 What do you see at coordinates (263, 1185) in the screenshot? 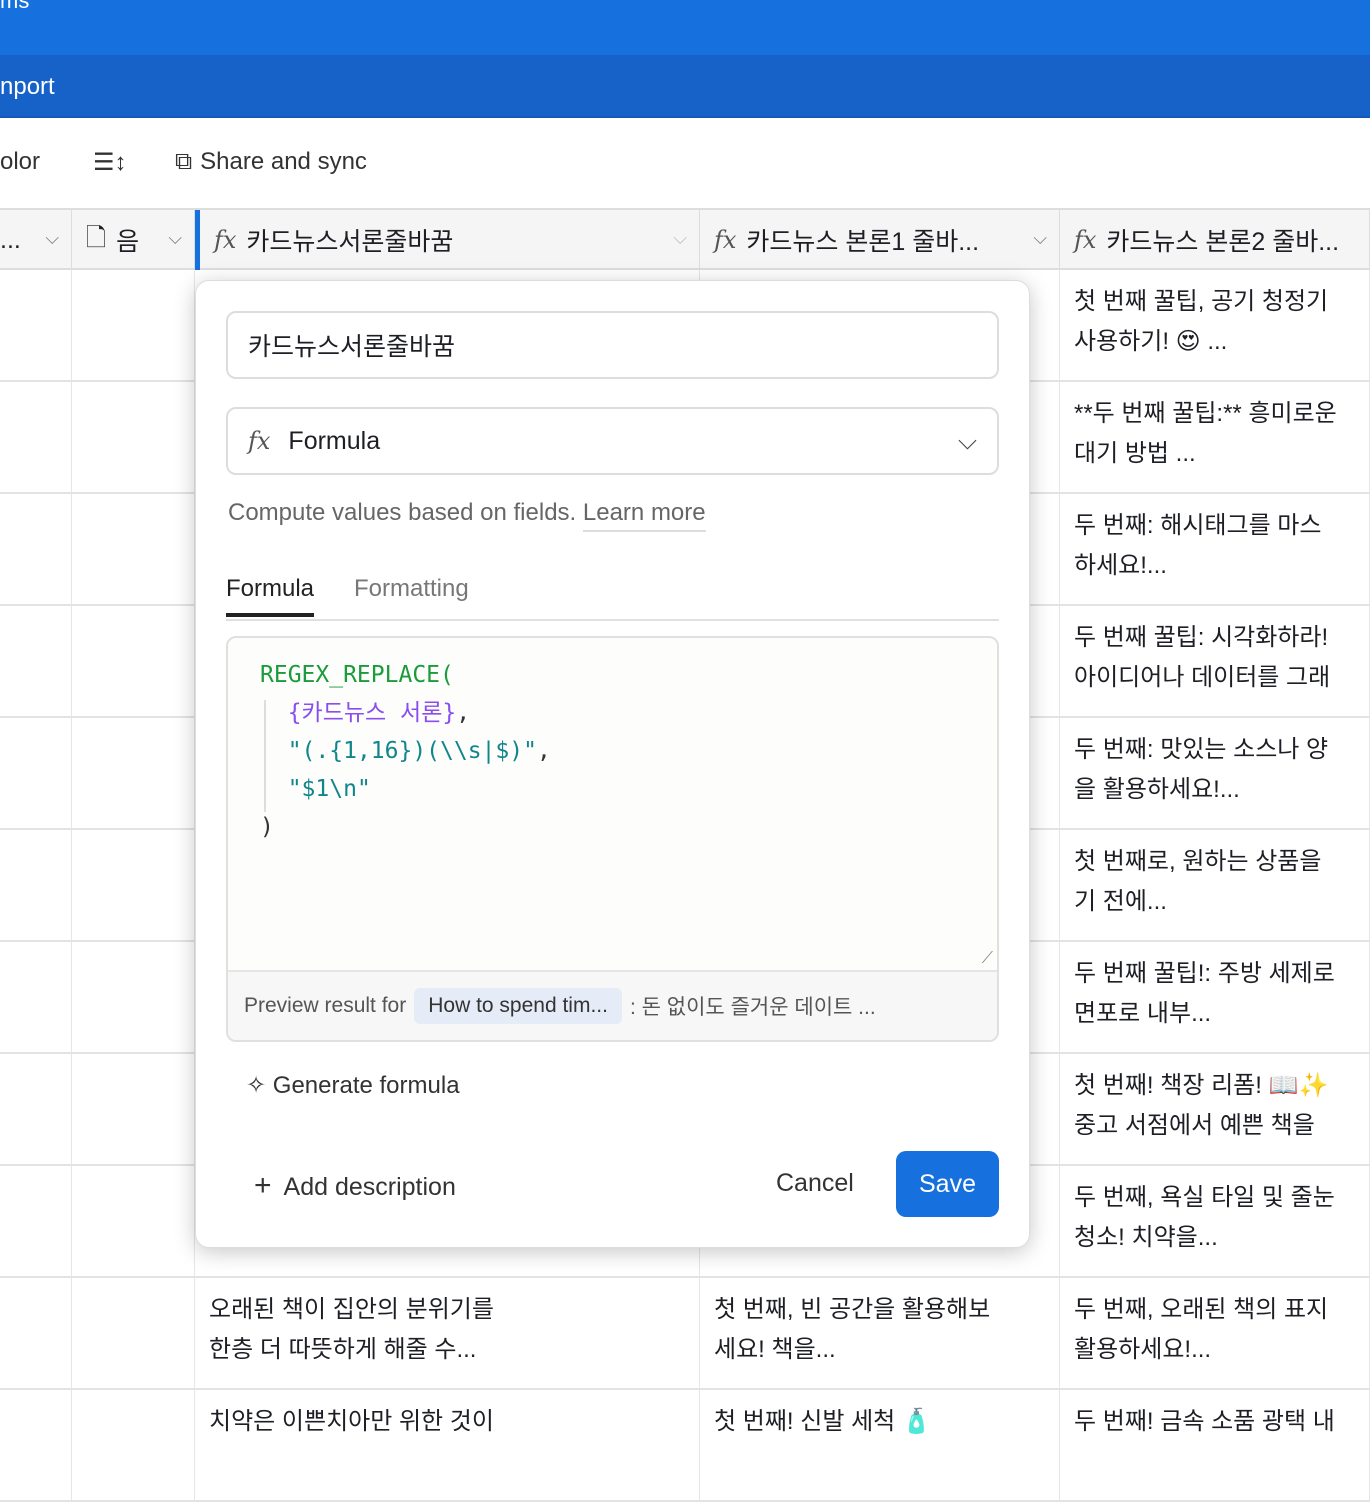
I see `plus-icon: +` at bounding box center [263, 1185].